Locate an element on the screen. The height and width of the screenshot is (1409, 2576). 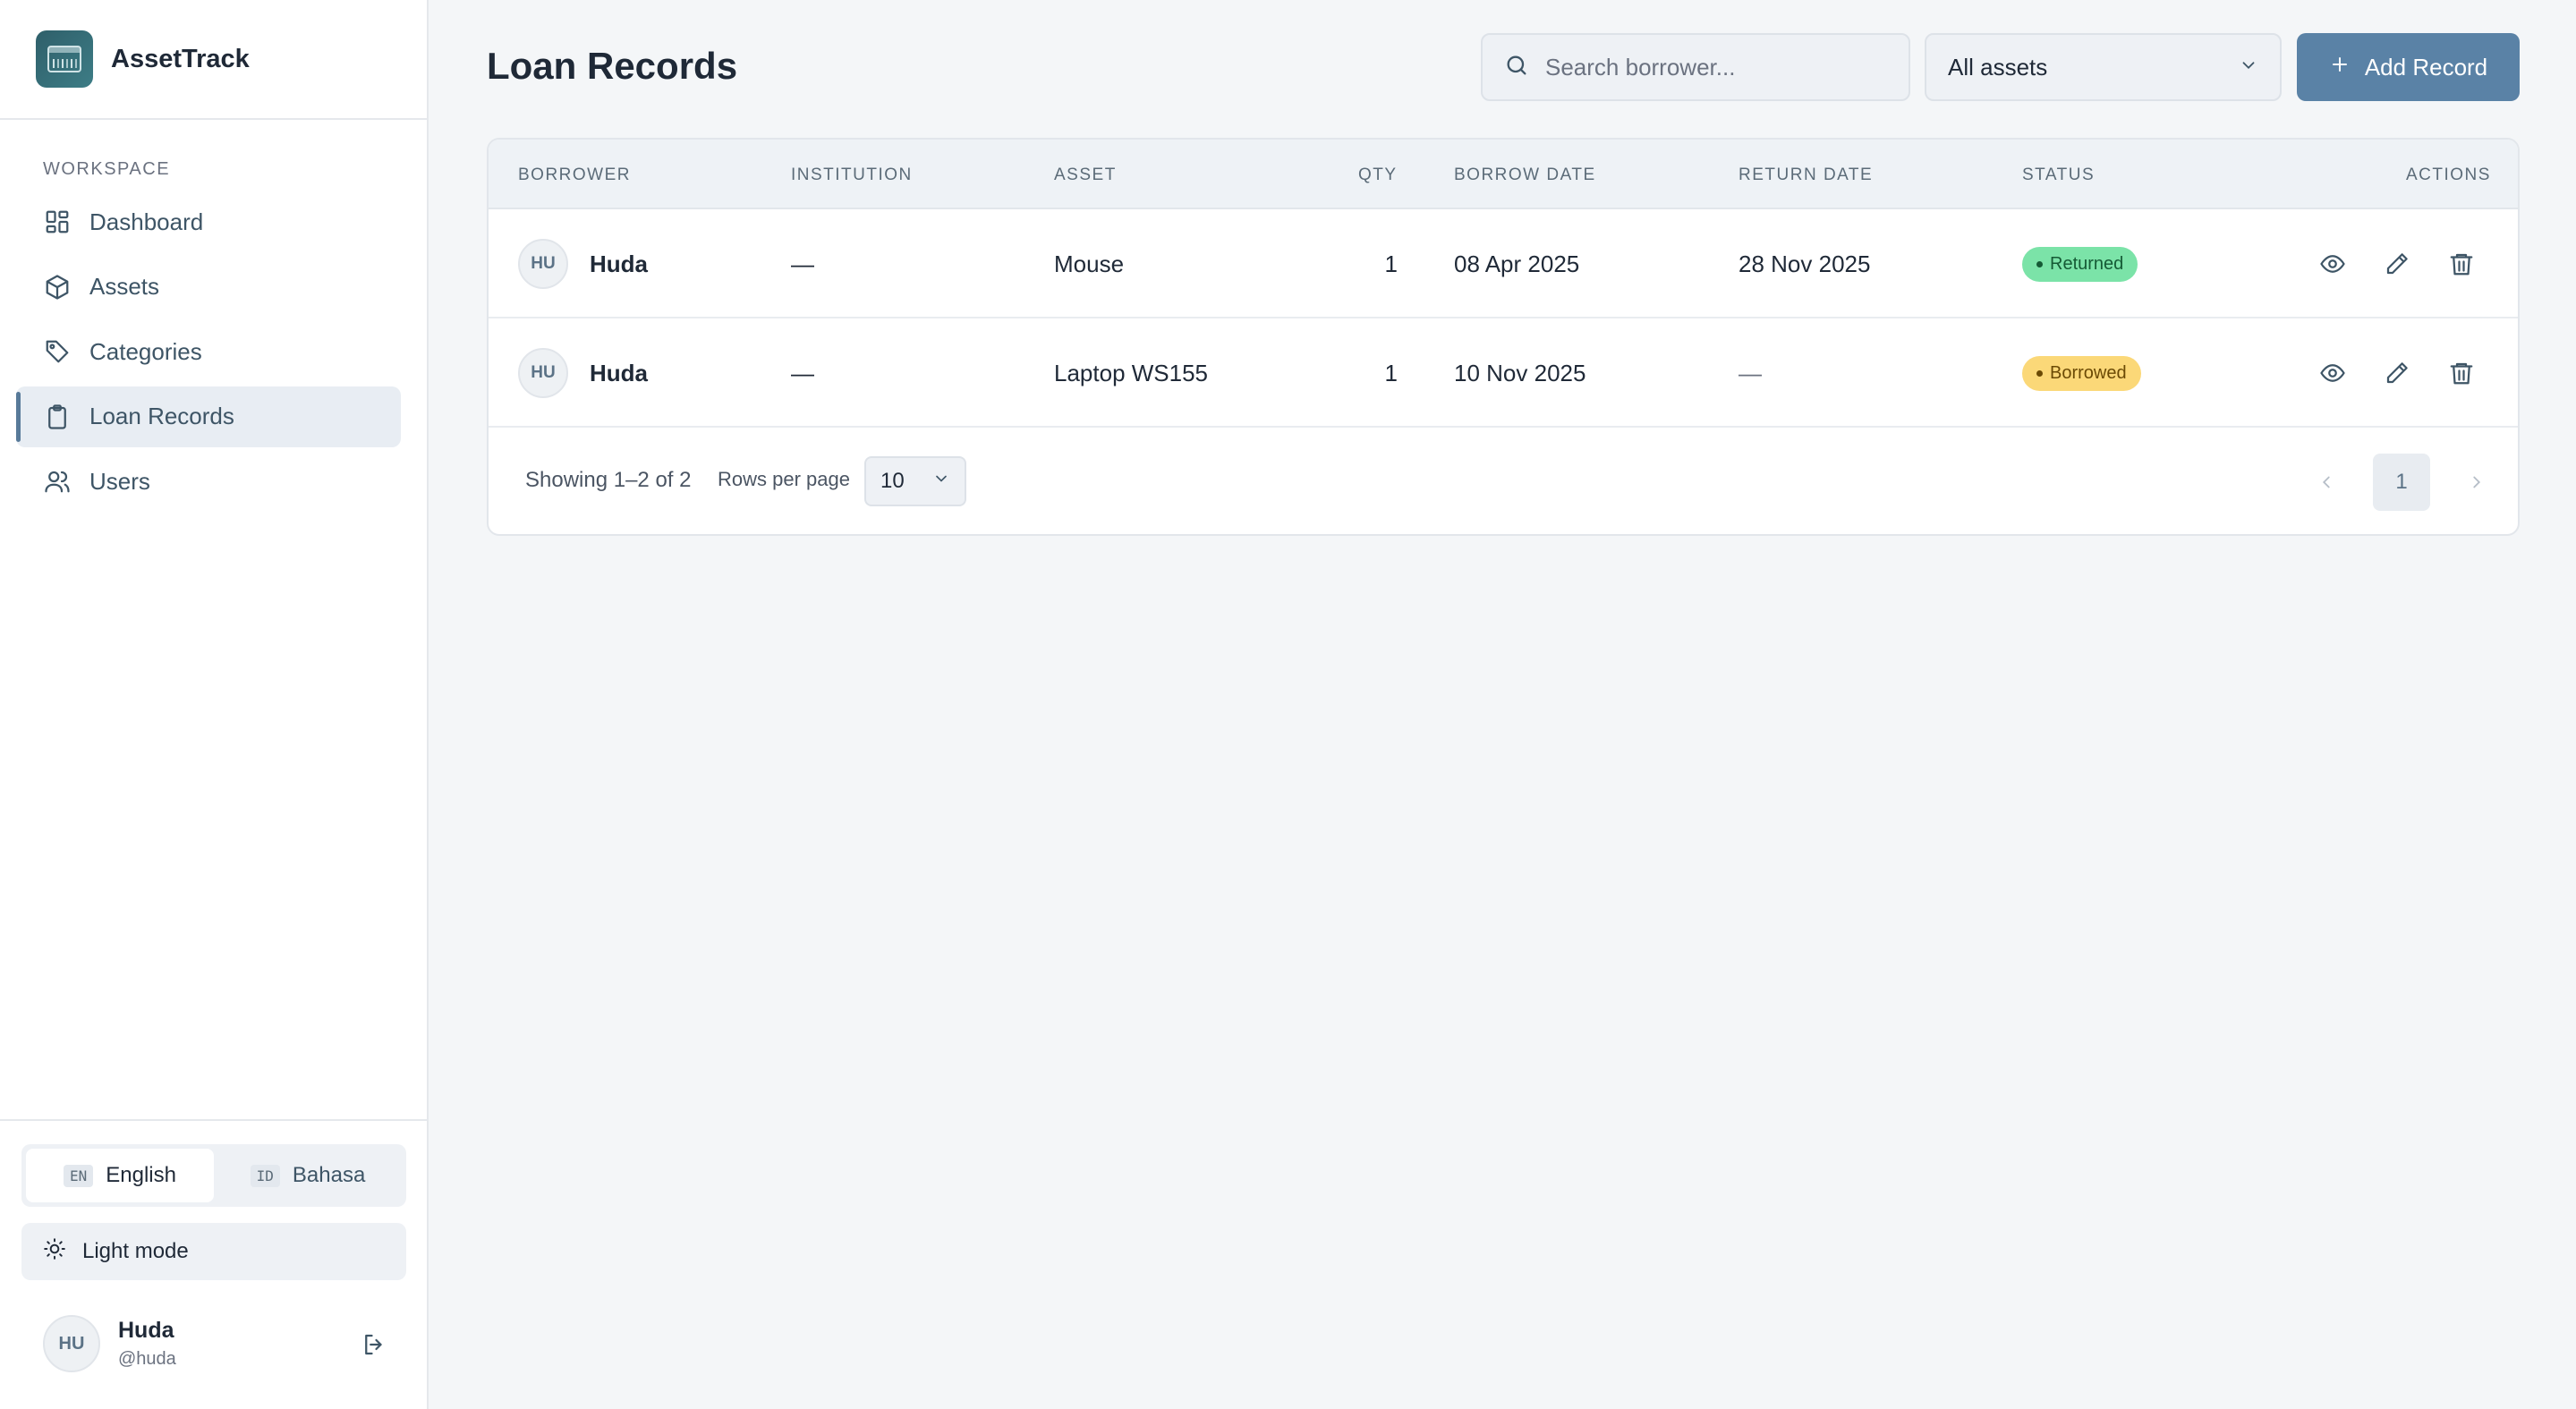
search-box is located at coordinates (1695, 67).